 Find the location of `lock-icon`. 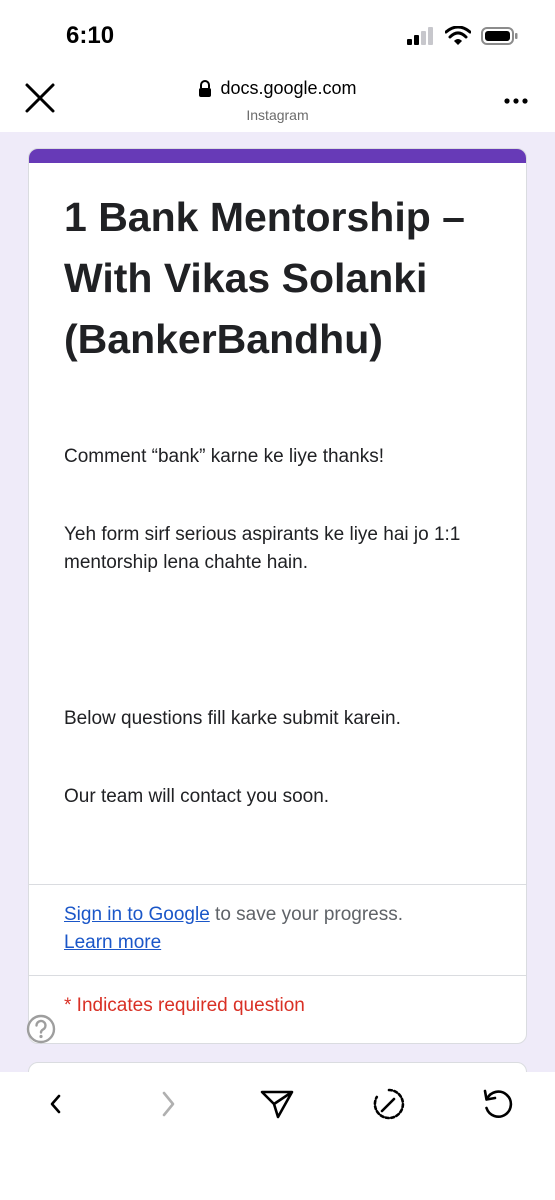

lock-icon is located at coordinates (205, 88).